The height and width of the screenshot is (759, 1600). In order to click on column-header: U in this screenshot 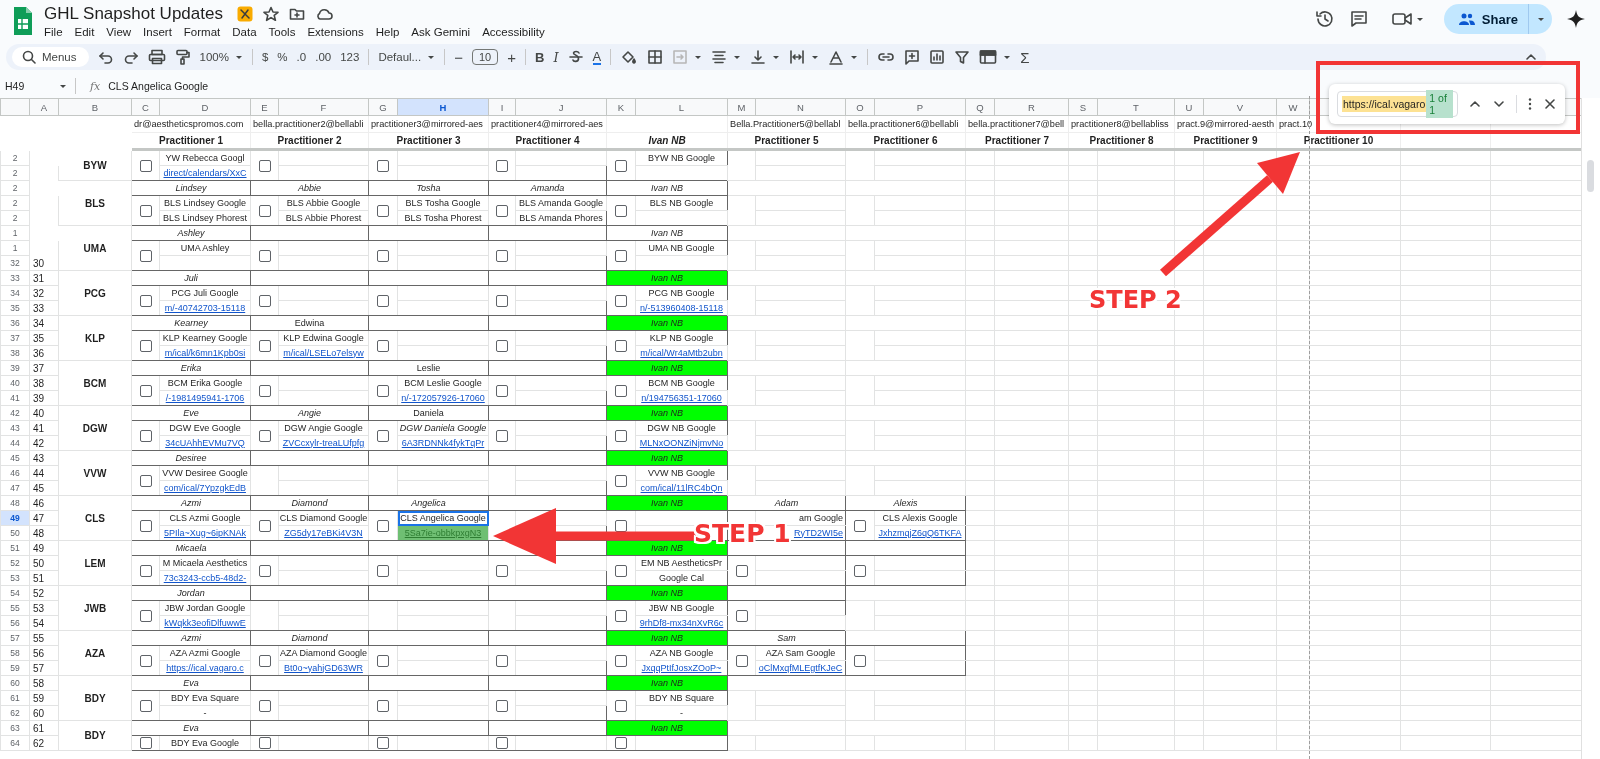, I will do `click(1189, 107)`.